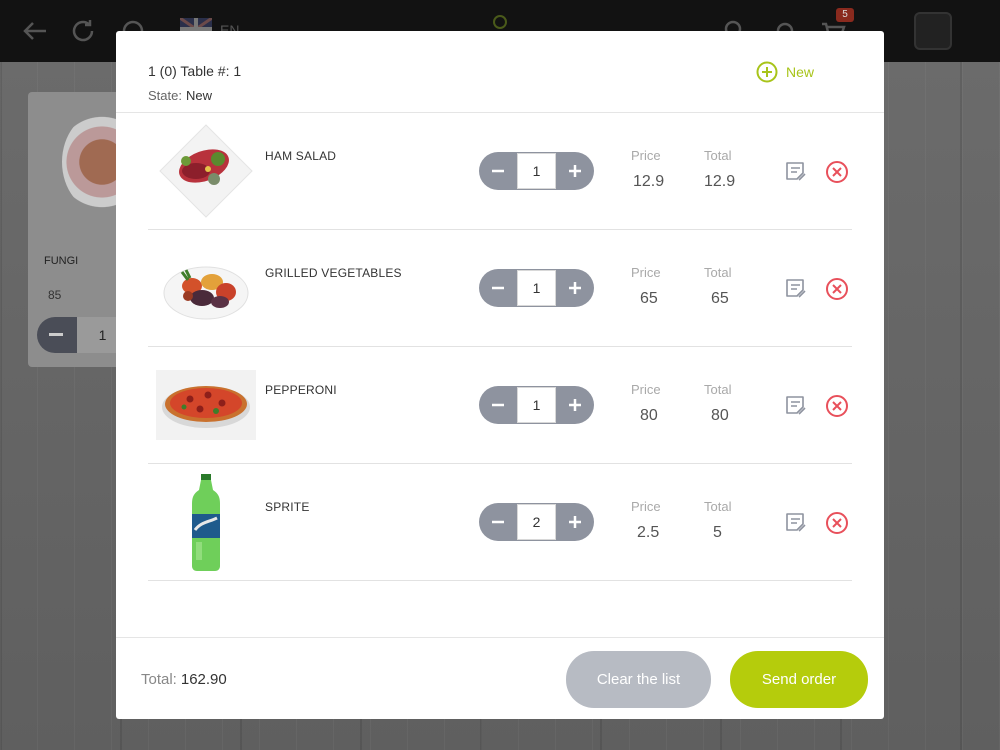  I want to click on item-price: 80, so click(649, 415).